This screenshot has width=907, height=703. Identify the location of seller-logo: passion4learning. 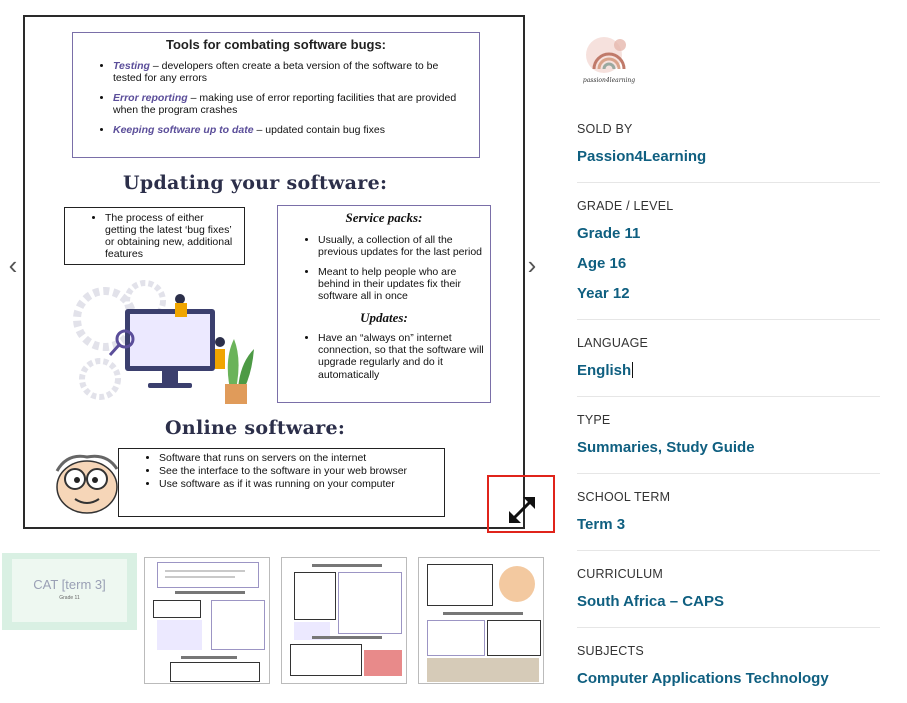
(609, 62).